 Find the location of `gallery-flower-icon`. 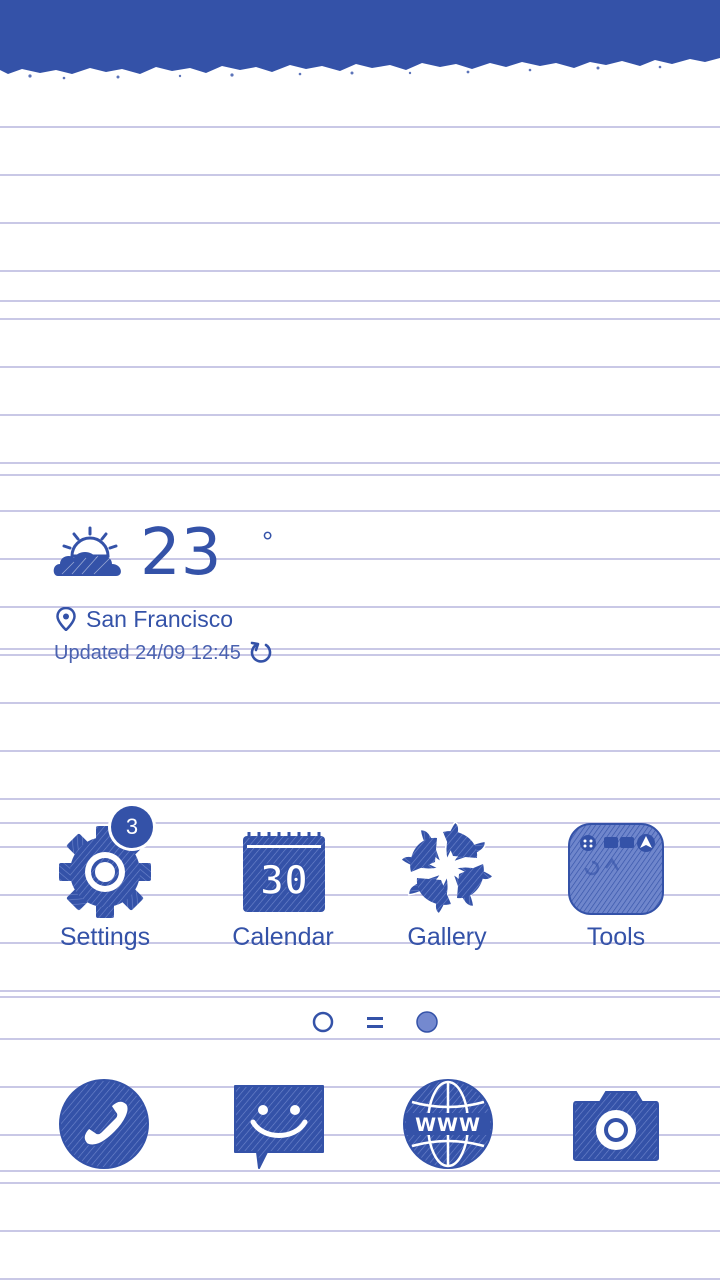

gallery-flower-icon is located at coordinates (447, 868).